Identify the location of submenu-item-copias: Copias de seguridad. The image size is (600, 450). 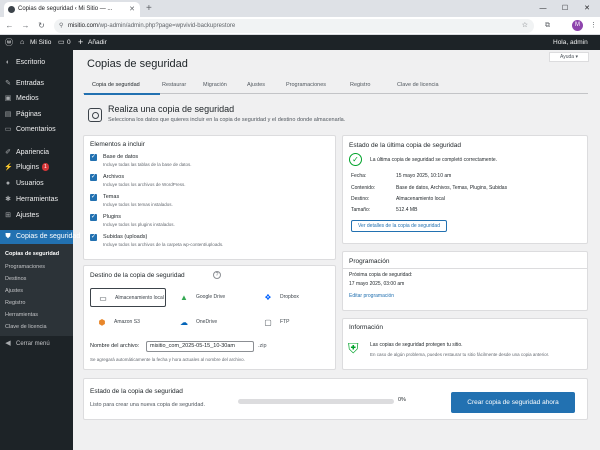
(32, 254).